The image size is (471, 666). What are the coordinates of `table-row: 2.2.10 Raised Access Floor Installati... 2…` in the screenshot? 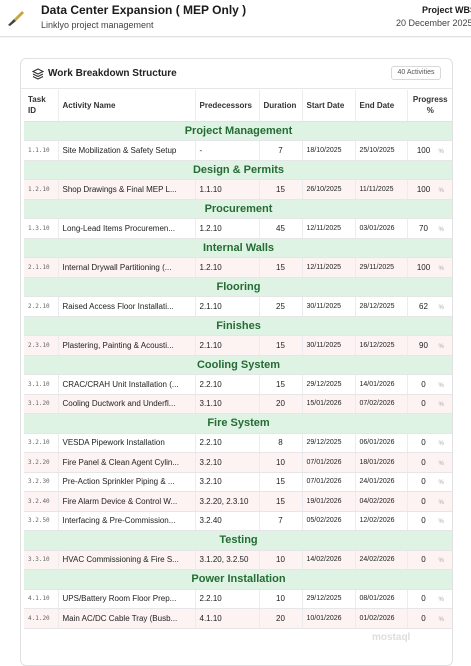 It's located at (238, 306).